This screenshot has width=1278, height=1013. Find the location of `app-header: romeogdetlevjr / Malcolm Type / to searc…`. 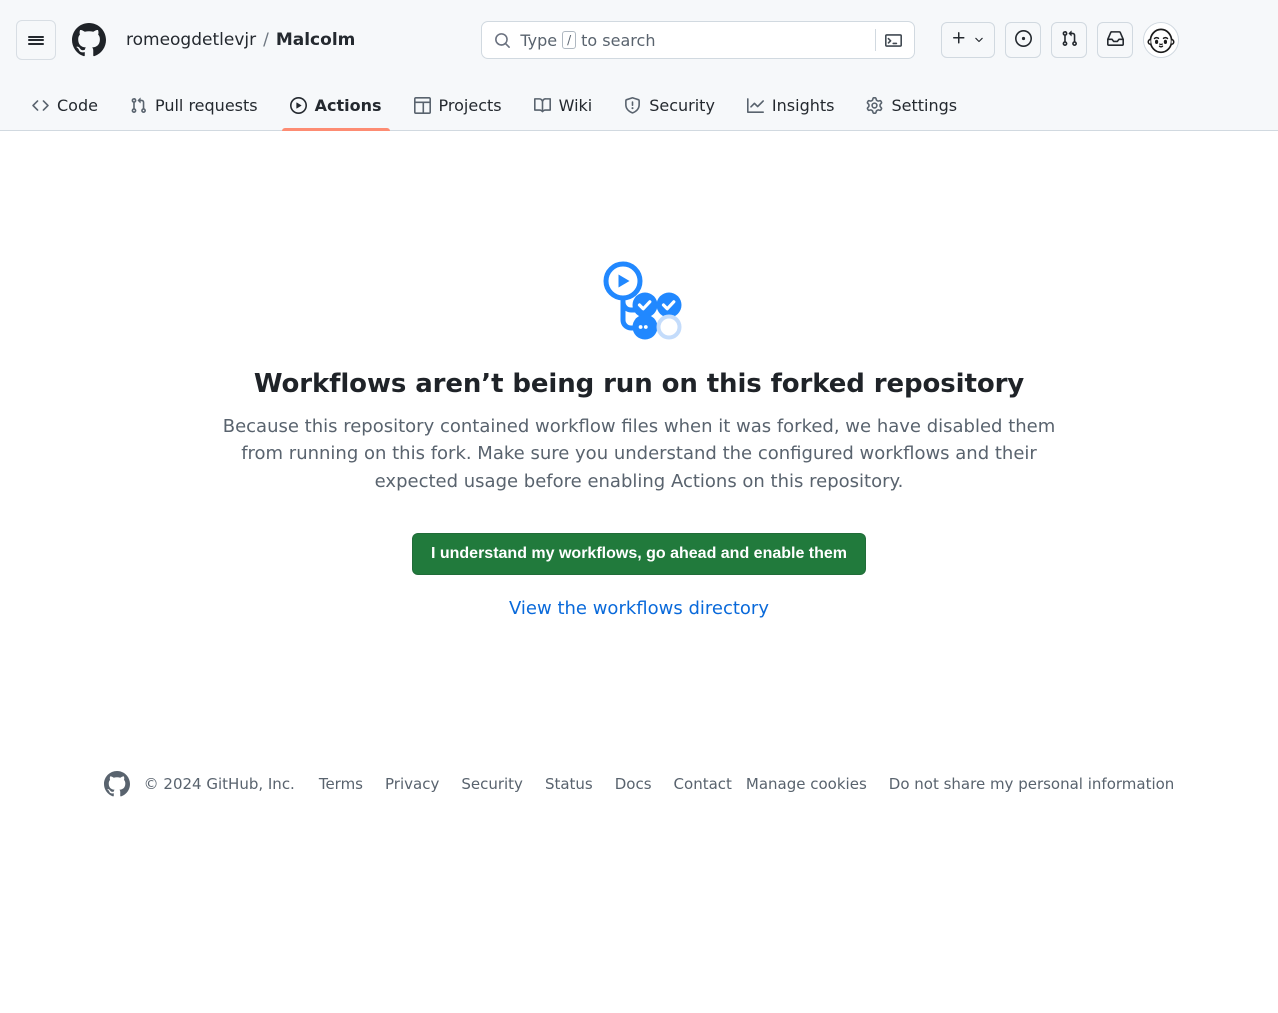

app-header: romeogdetlevjr / Malcolm Type / to searc… is located at coordinates (639, 40).